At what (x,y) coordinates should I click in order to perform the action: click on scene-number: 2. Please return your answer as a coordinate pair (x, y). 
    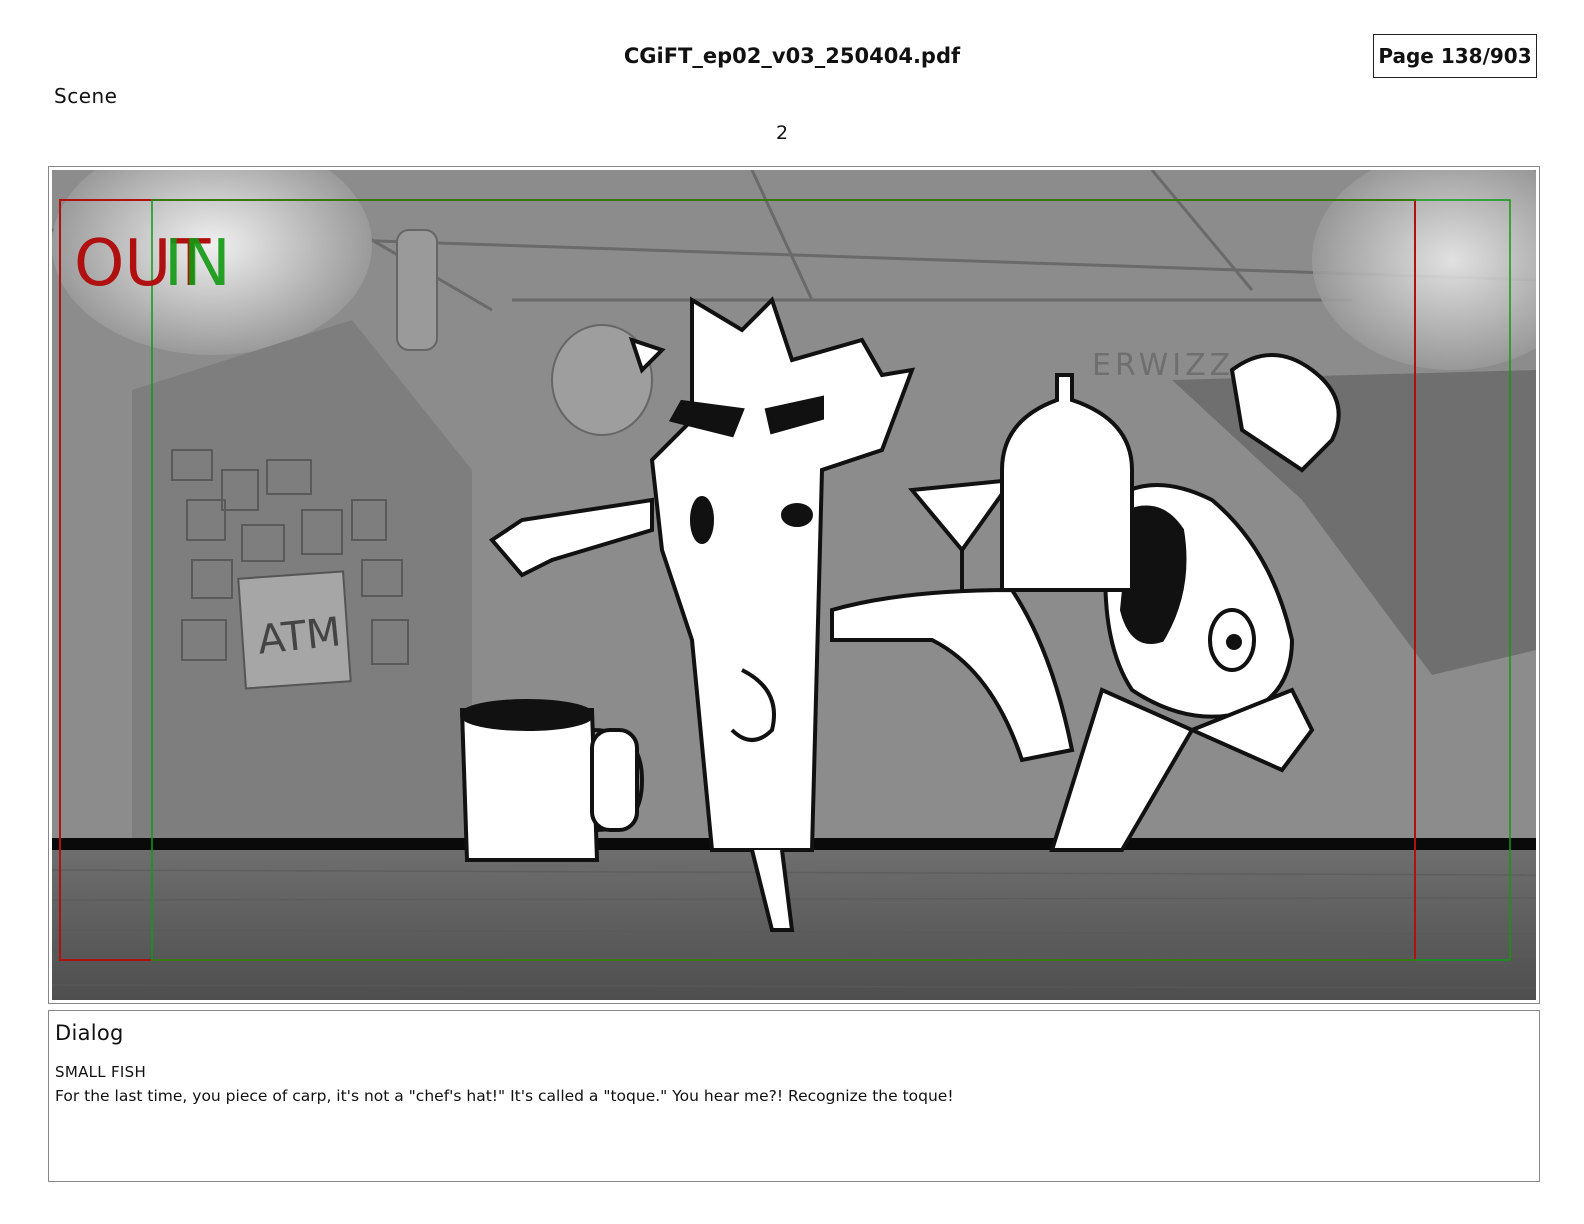
    Looking at the image, I should click on (782, 133).